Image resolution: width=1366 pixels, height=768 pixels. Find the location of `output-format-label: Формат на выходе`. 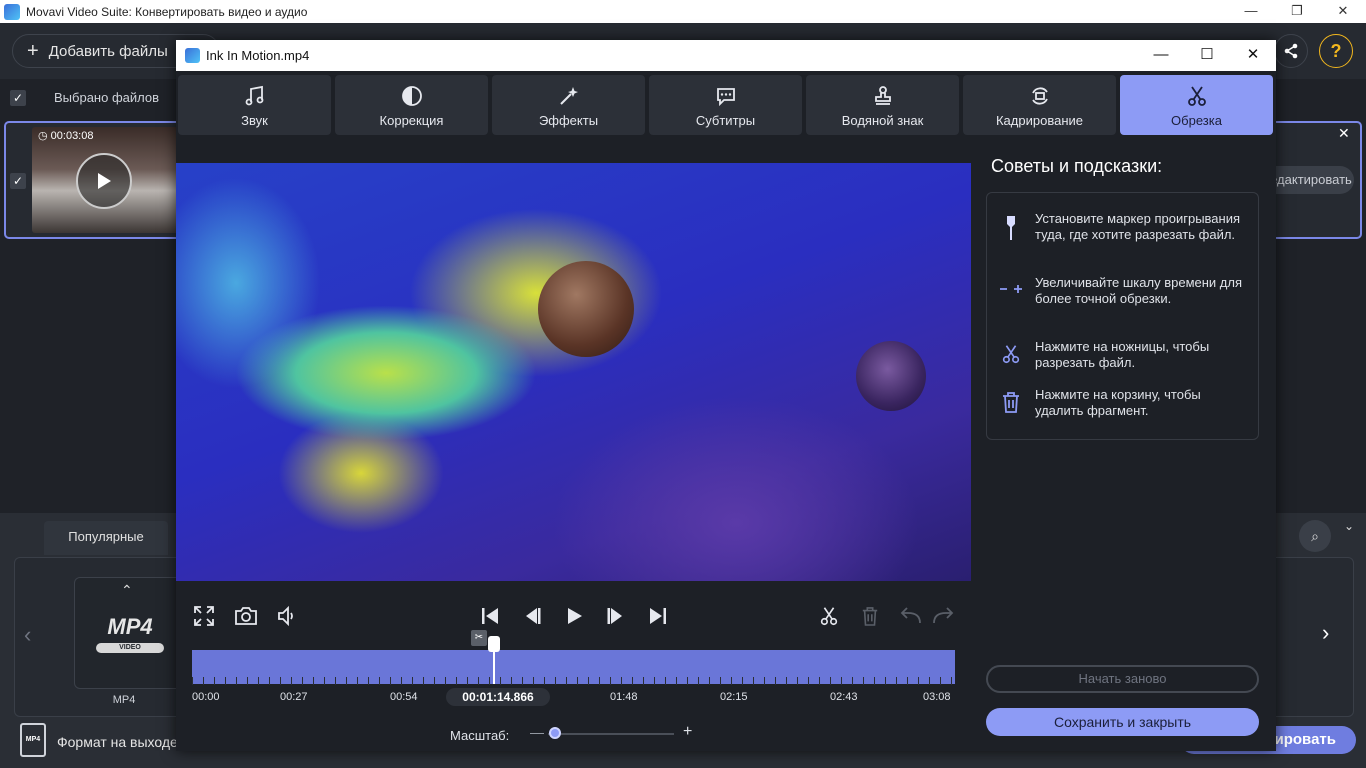

output-format-label: Формат на выходе is located at coordinates (117, 742).